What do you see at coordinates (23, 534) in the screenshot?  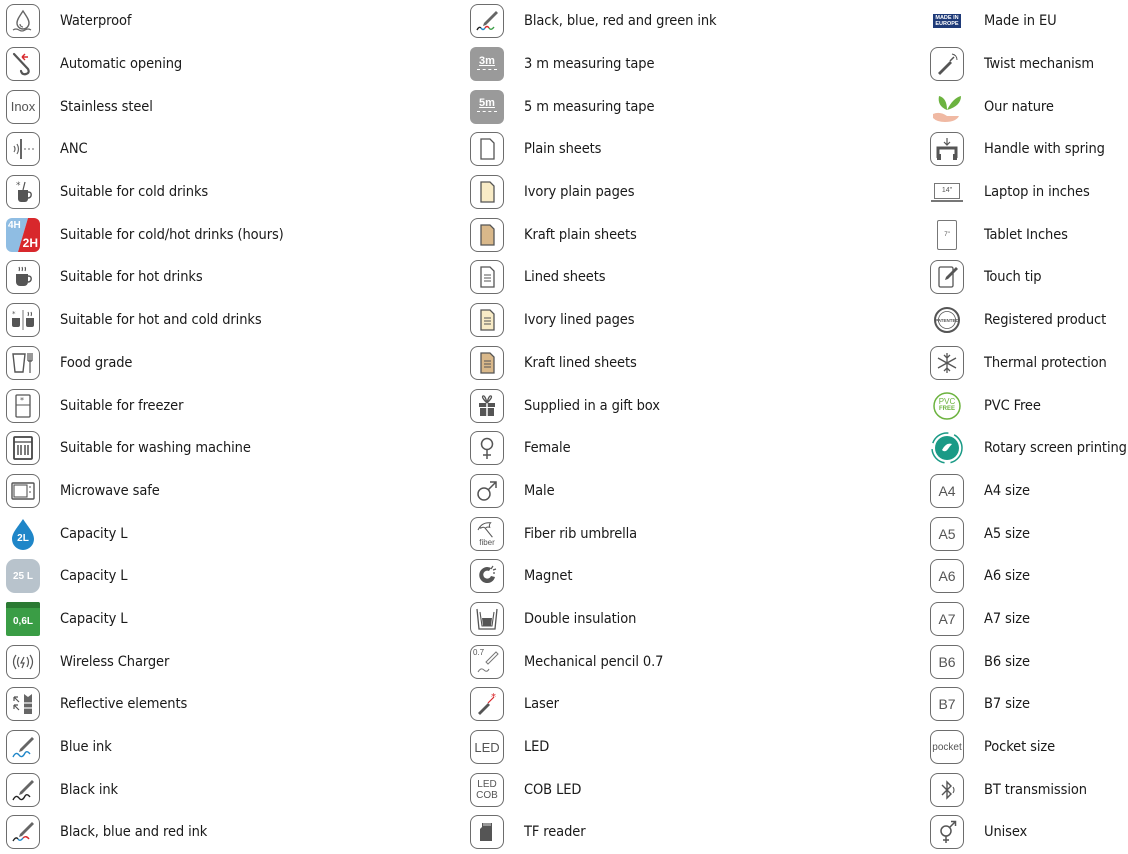 I see `capacity-drop-icon: 2L` at bounding box center [23, 534].